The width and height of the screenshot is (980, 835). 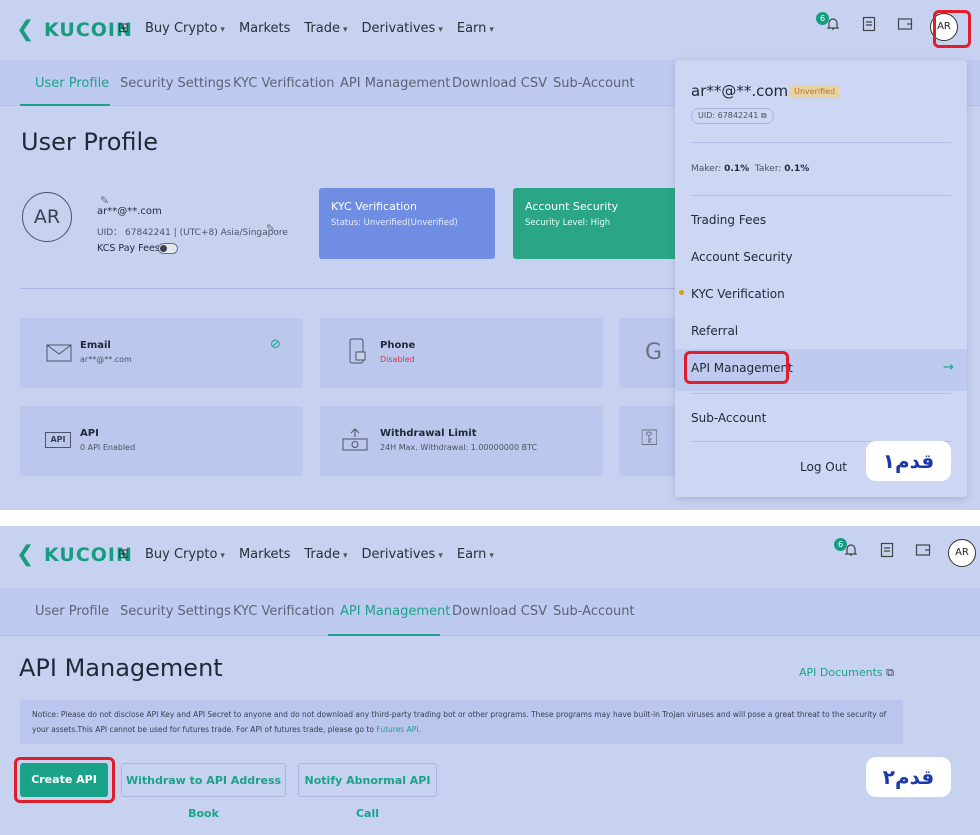 I want to click on nav-derivatives-2: Derivatives ▾, so click(x=402, y=554).